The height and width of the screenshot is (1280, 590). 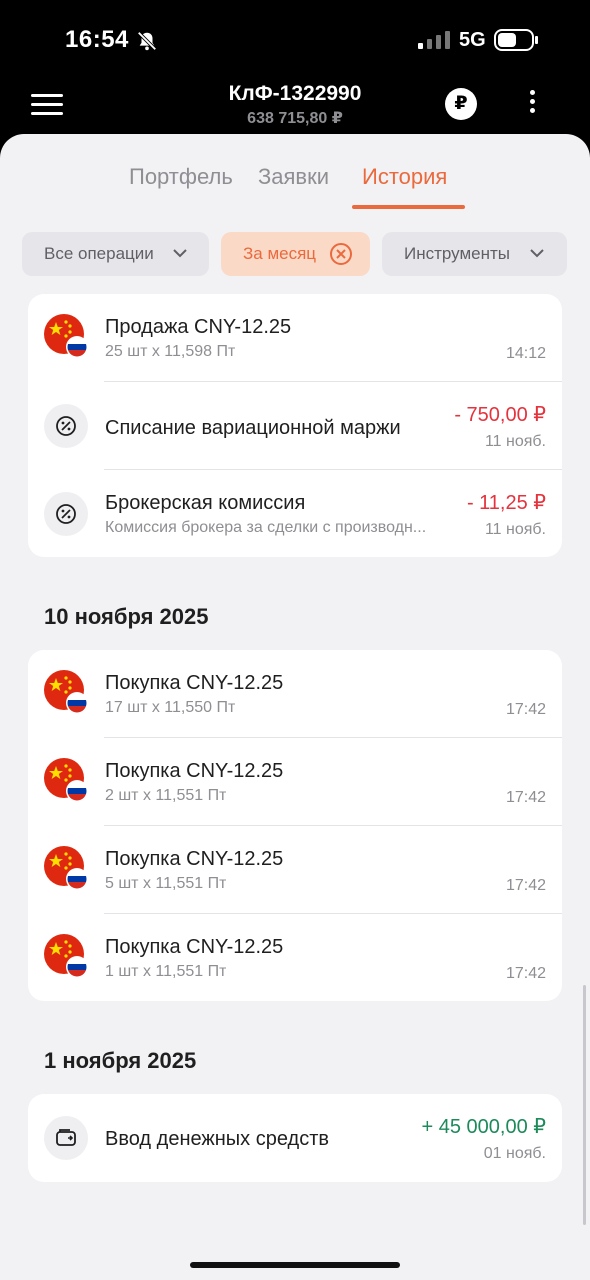 What do you see at coordinates (434, 40) in the screenshot?
I see `signal-icon` at bounding box center [434, 40].